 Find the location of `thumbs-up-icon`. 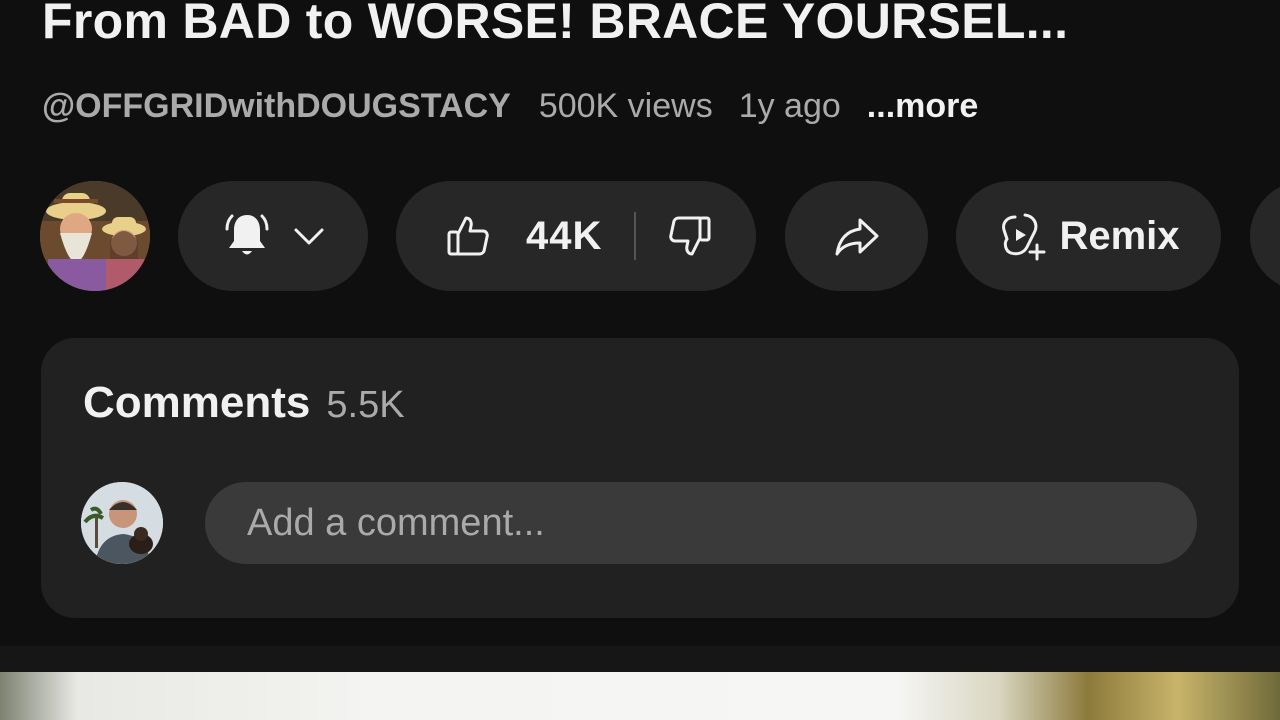

thumbs-up-icon is located at coordinates (468, 236).